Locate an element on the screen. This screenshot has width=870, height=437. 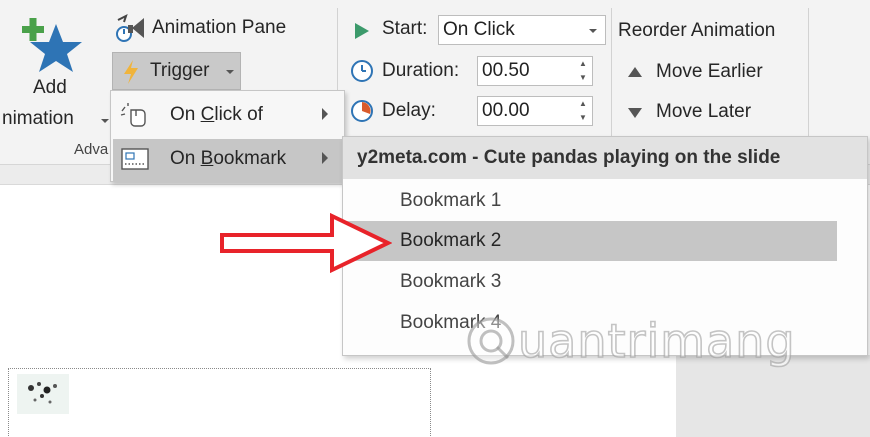
bookmark-media-icon is located at coordinates (135, 159).